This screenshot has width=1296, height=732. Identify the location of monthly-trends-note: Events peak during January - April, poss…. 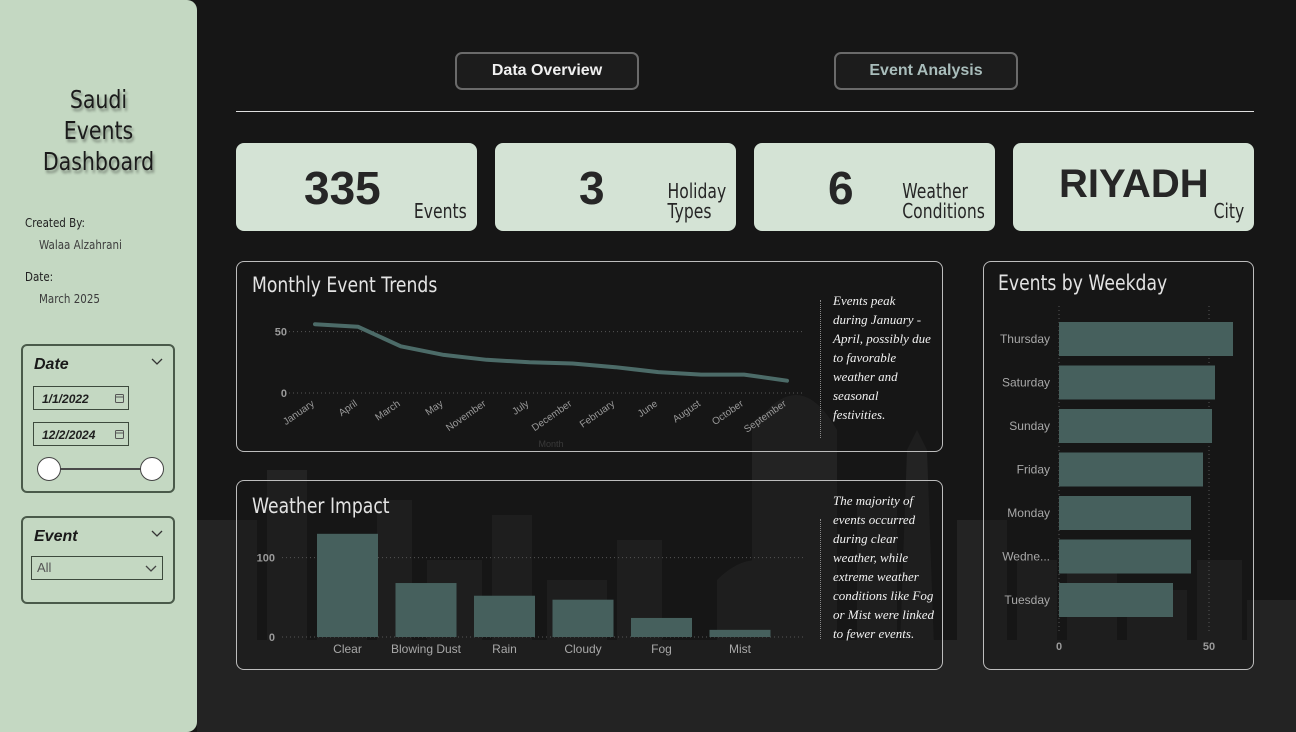
(882, 357).